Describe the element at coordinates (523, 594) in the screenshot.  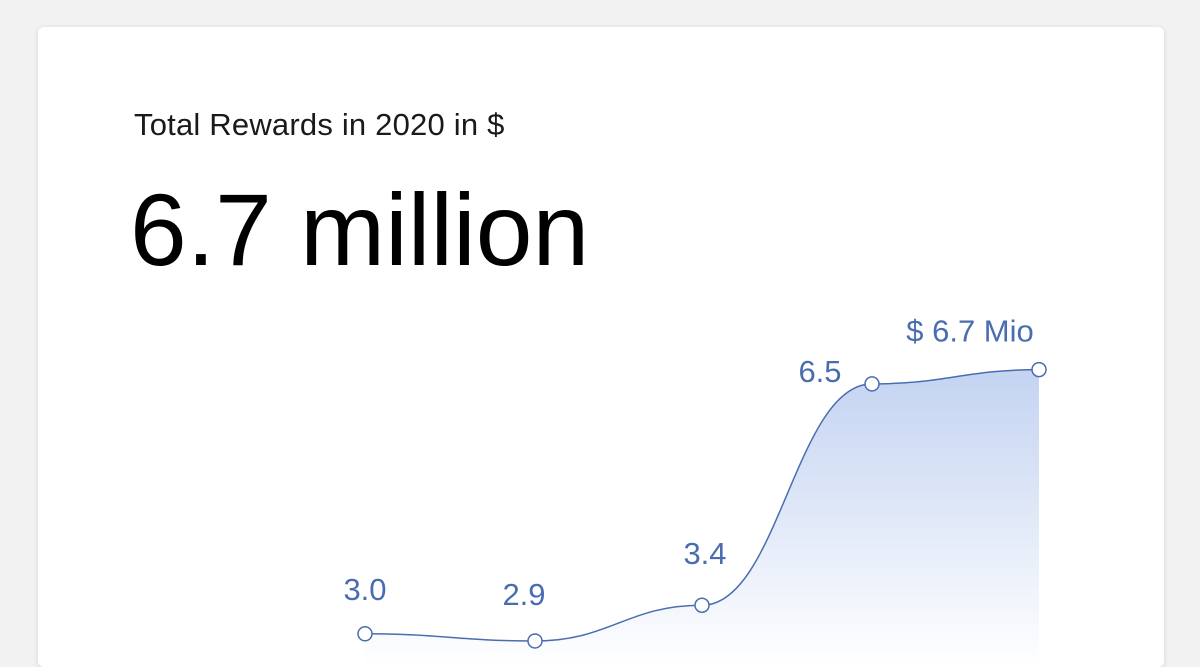
I see `data-label: 2.9` at that location.